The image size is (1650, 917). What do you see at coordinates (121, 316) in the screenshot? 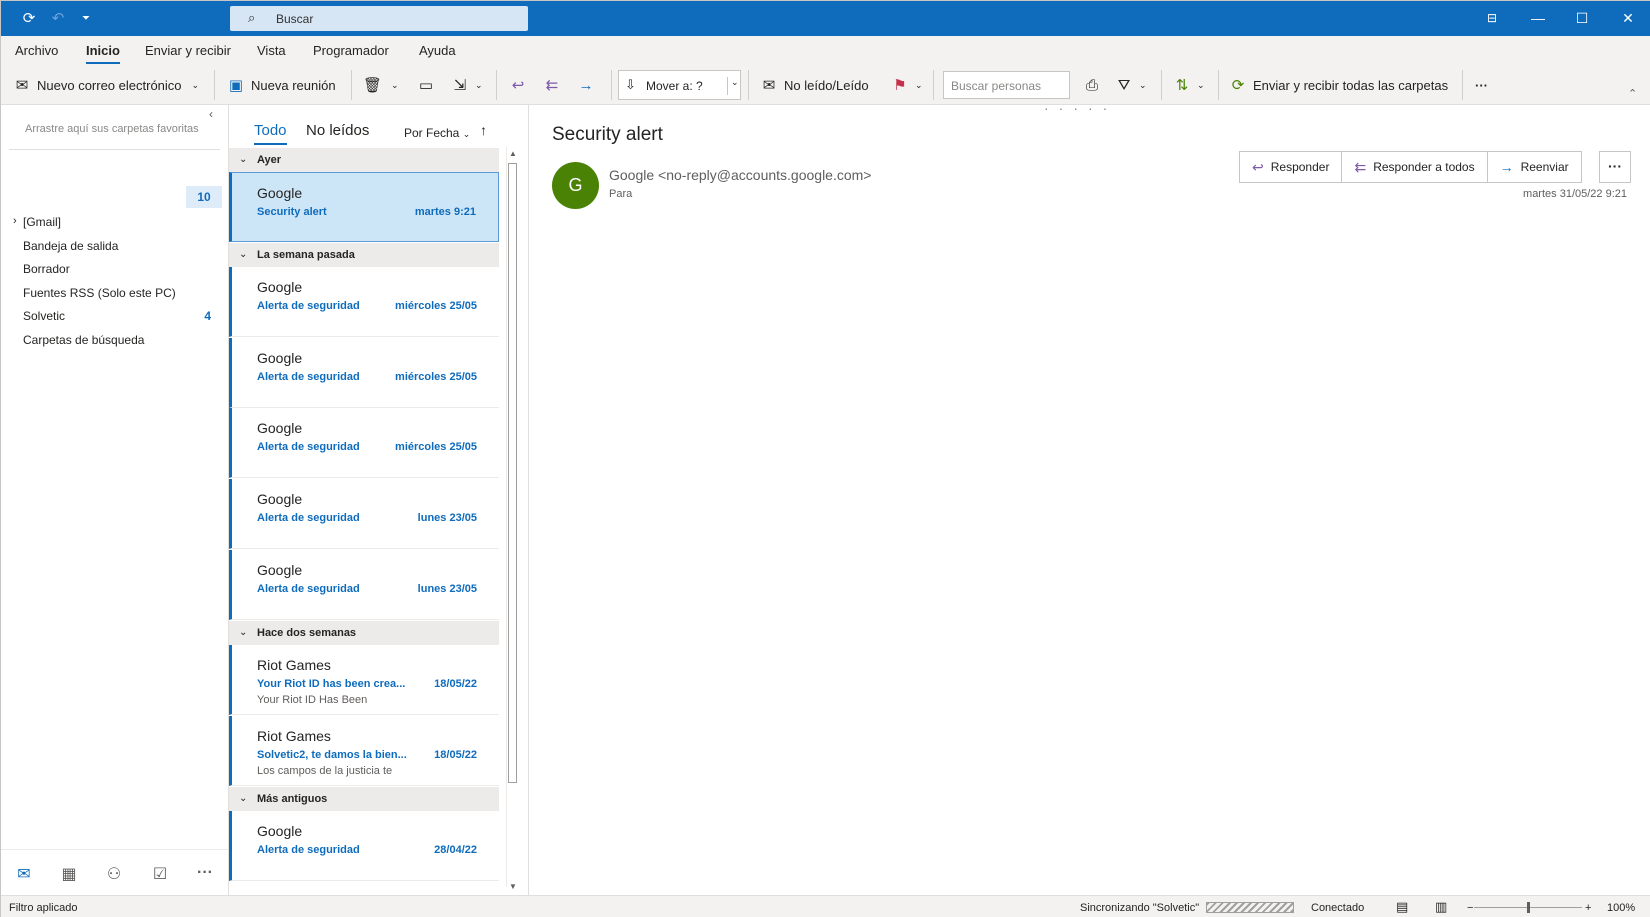
I see `folder-solvetic: Solvetic 4` at bounding box center [121, 316].